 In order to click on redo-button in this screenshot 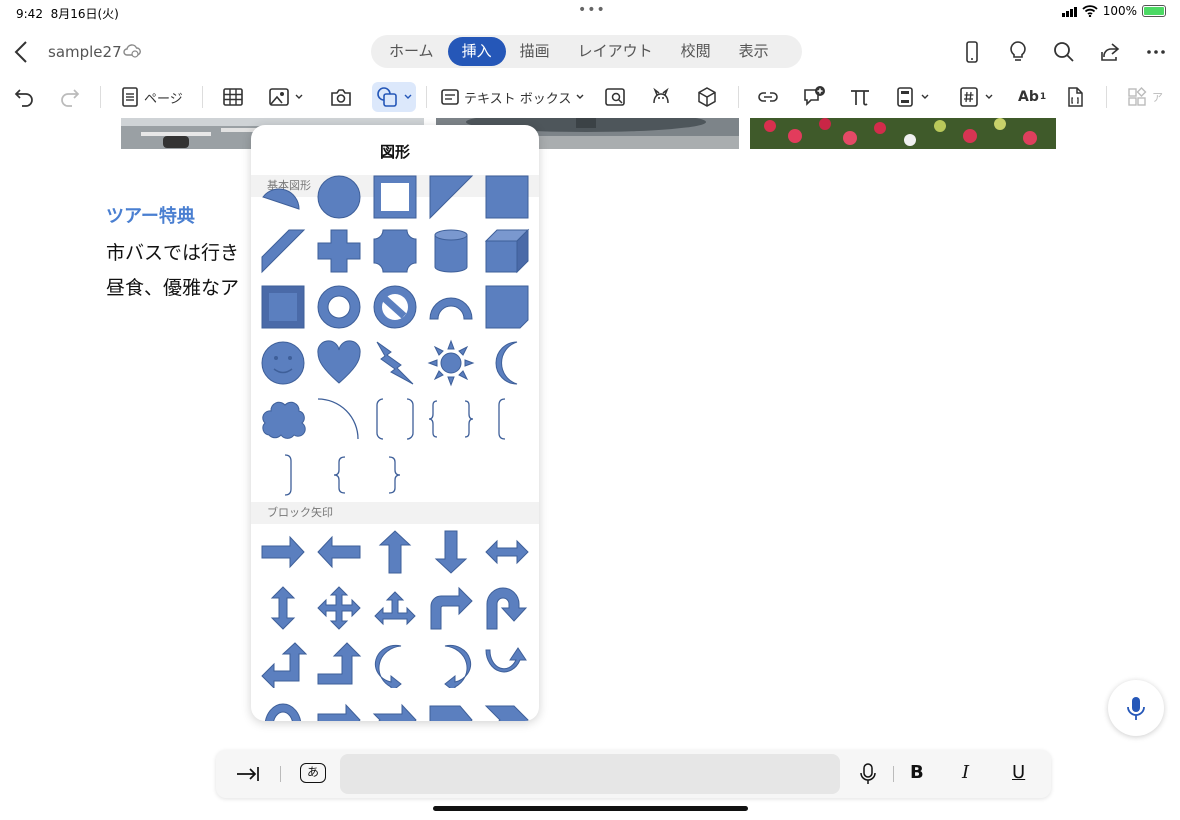, I will do `click(70, 97)`.